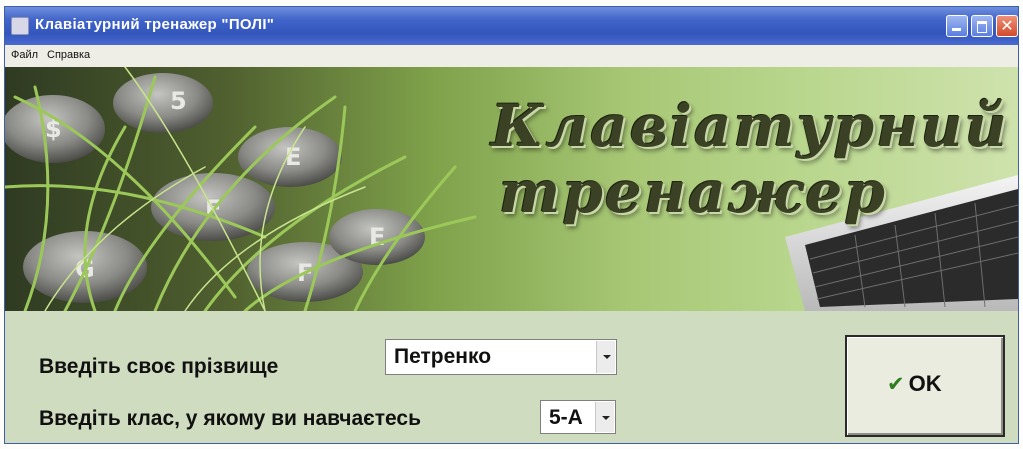 This screenshot has height=449, width=1023. What do you see at coordinates (159, 366) in the screenshot?
I see `surname-label: Введіть своє прізвище` at bounding box center [159, 366].